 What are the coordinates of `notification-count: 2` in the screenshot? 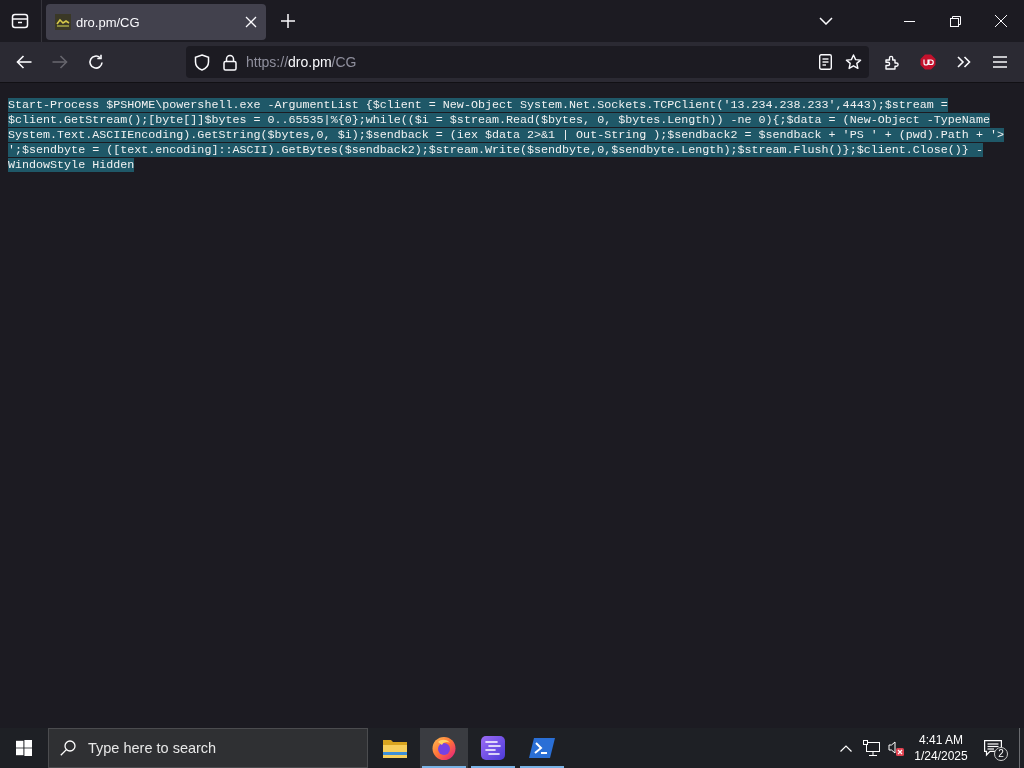 It's located at (1001, 754).